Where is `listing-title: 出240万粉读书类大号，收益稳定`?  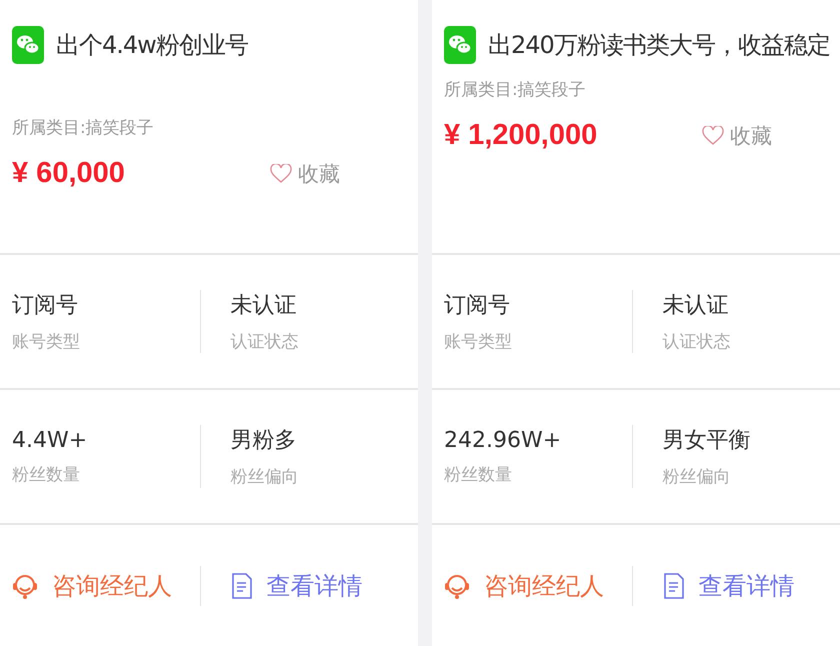
listing-title: 出240万粉读书类大号，收益稳定 is located at coordinates (659, 45).